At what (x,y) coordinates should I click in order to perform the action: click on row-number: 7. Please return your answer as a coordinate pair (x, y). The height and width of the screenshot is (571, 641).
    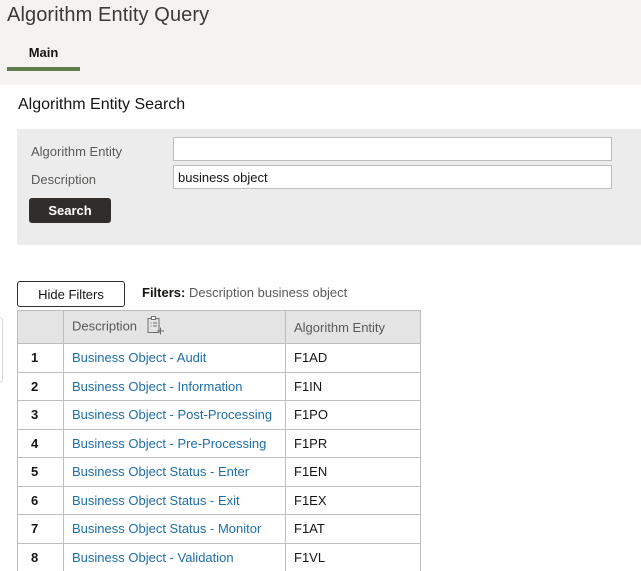
    Looking at the image, I should click on (40, 529).